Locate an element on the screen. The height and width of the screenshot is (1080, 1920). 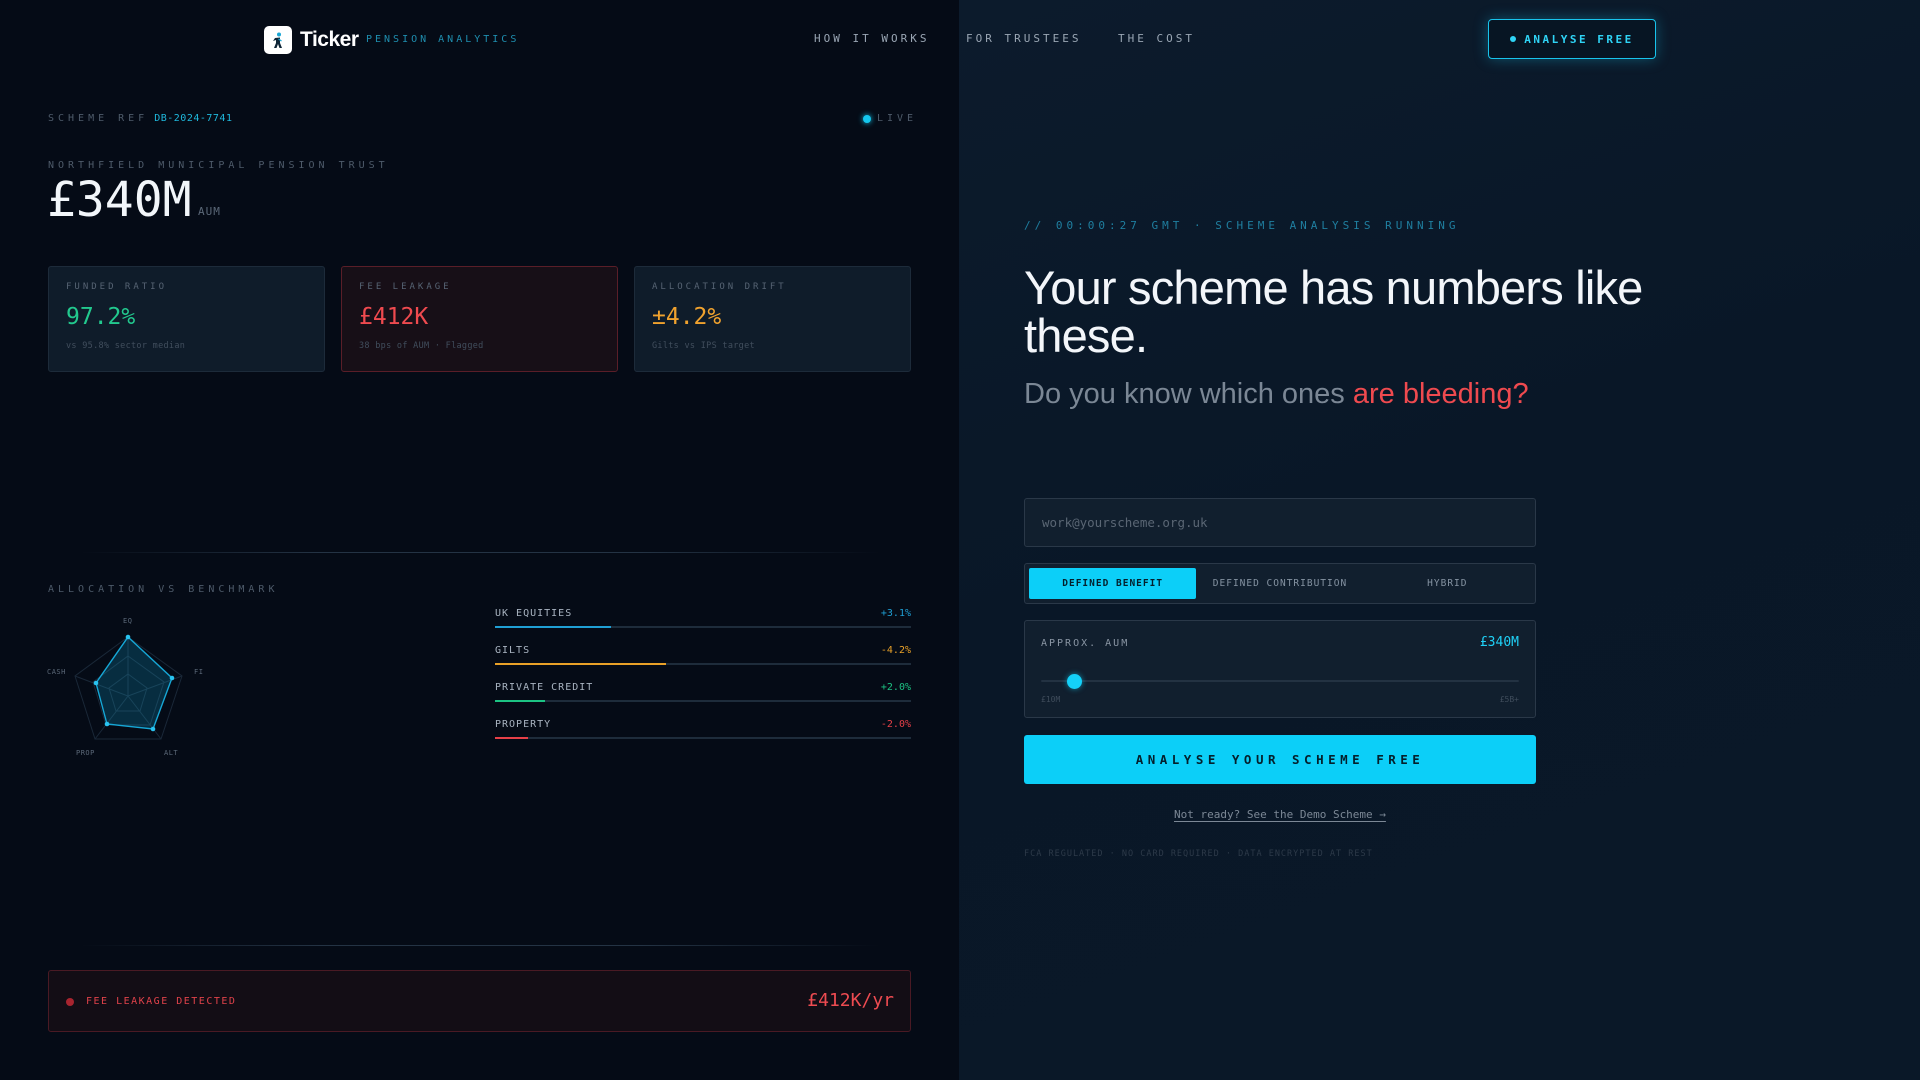
brand-tagline: PENSION ANALYTICS is located at coordinates (443, 39).